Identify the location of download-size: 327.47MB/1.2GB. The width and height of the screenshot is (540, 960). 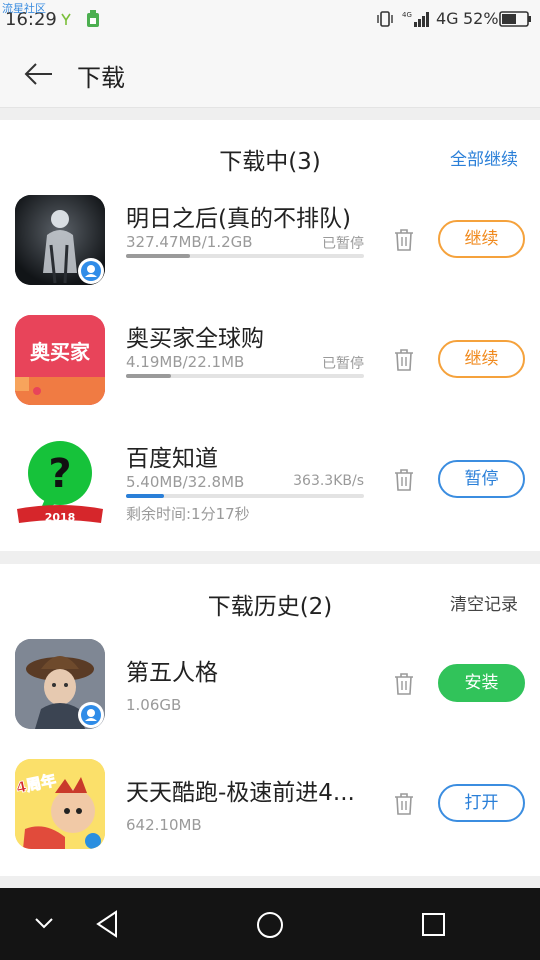
(189, 242).